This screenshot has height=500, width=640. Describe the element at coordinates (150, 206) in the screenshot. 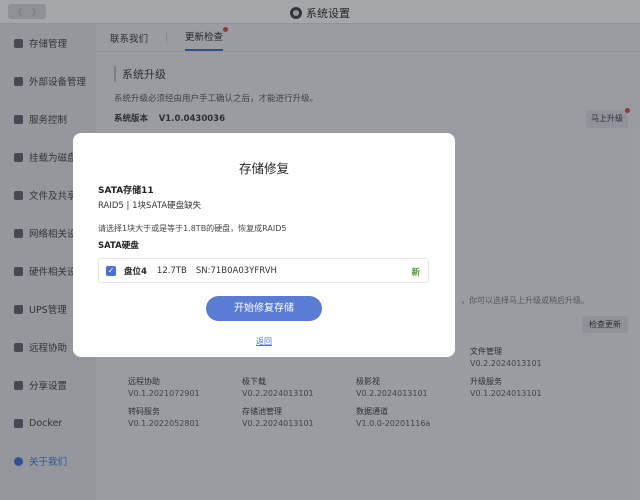

I see `raid-status: RAID5 | 1块SATA硬盘缺失` at that location.